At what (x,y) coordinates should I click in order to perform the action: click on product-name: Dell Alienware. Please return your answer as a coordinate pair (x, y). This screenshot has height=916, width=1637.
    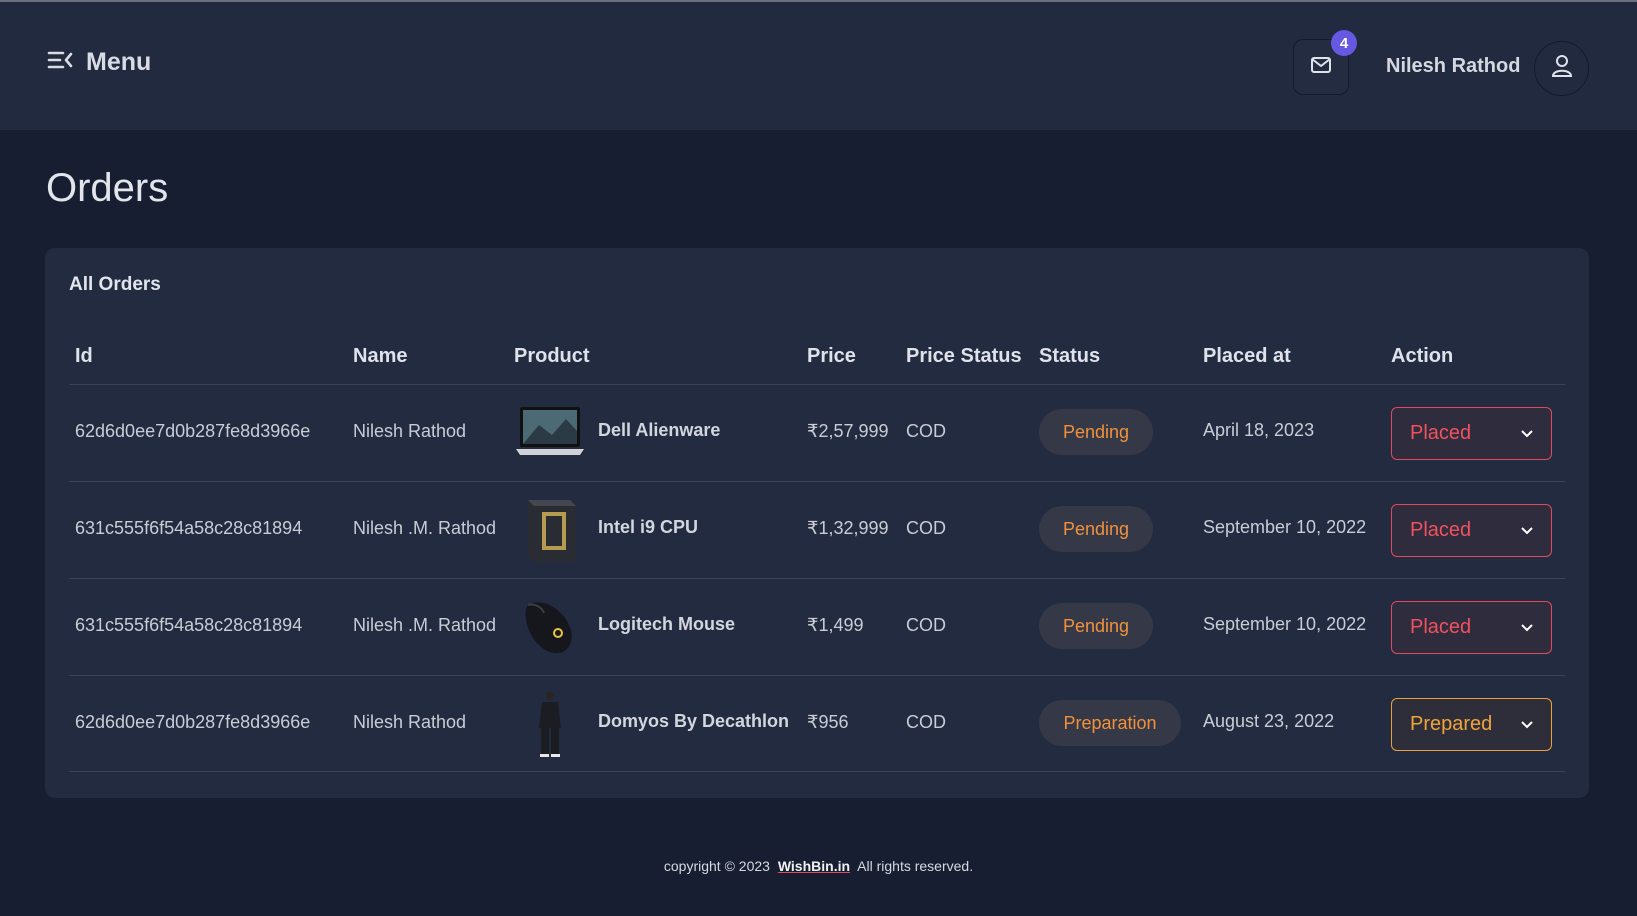
    Looking at the image, I should click on (659, 430).